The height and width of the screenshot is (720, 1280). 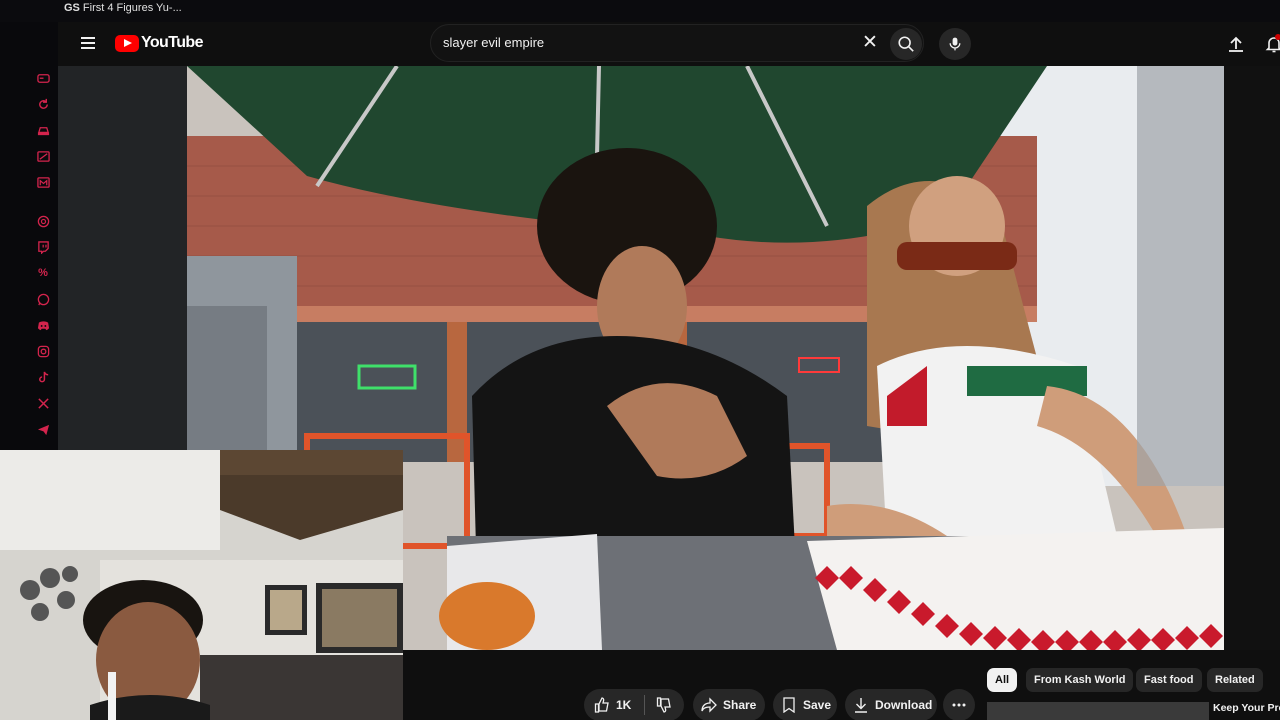 What do you see at coordinates (43, 403) in the screenshot?
I see `x-icon` at bounding box center [43, 403].